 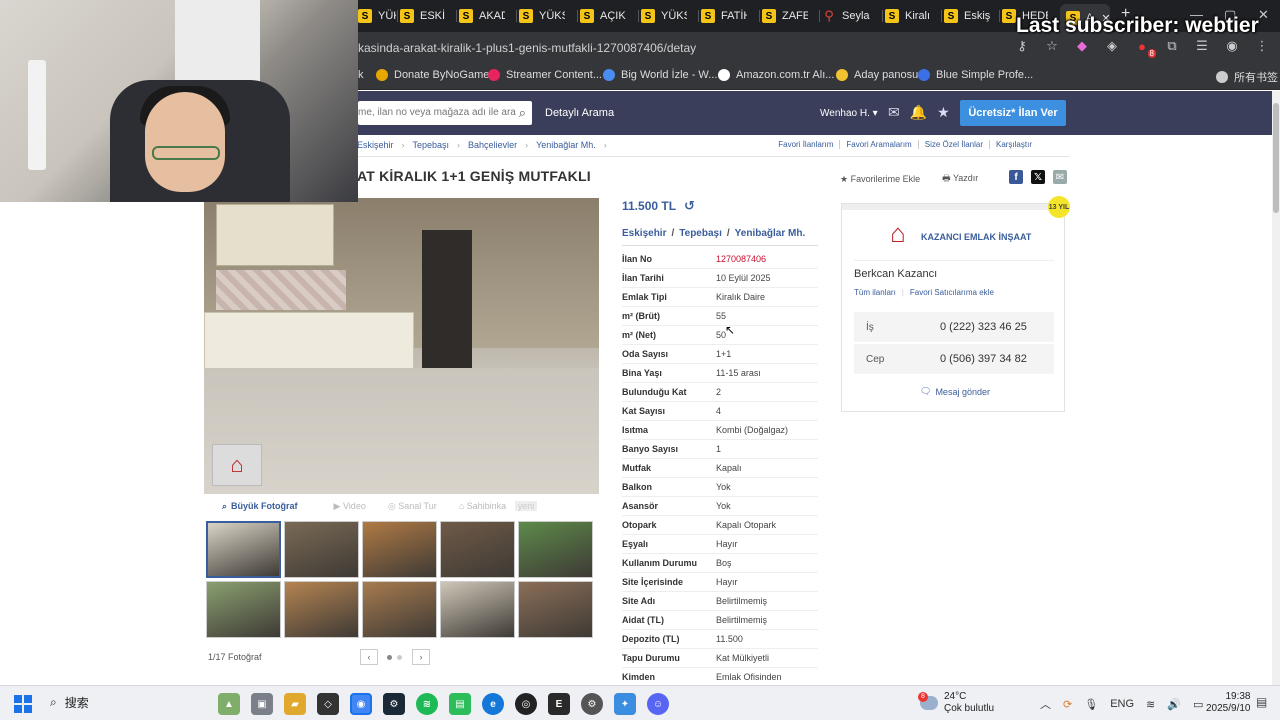 I want to click on app-icon: ✦, so click(x=625, y=704).